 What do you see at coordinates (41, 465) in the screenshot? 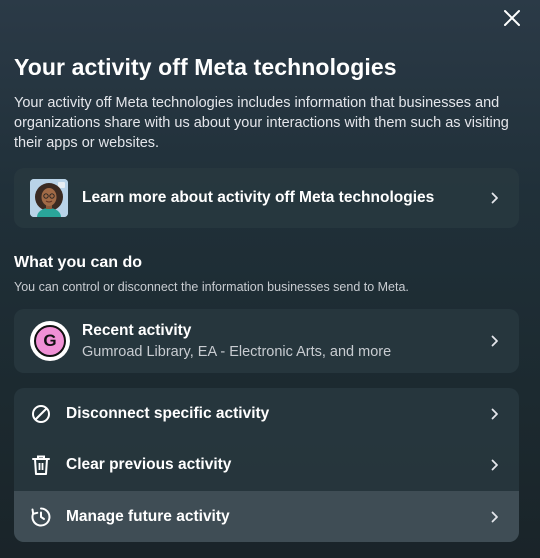
I see `trash-icon` at bounding box center [41, 465].